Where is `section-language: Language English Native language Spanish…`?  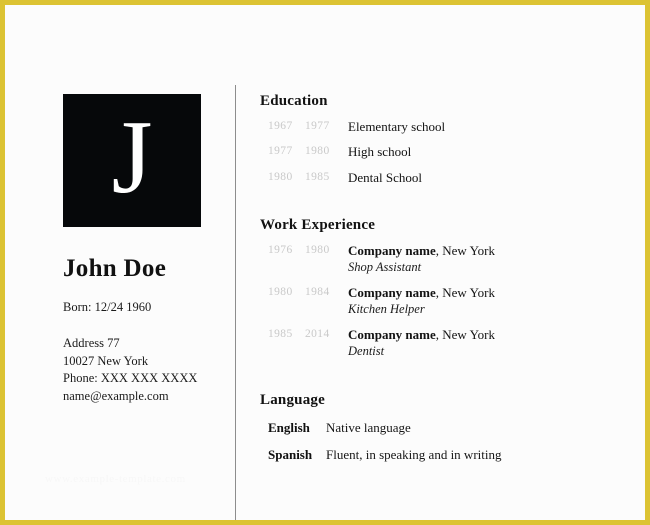 section-language: Language English Native language Spanish… is located at coordinates (448, 427).